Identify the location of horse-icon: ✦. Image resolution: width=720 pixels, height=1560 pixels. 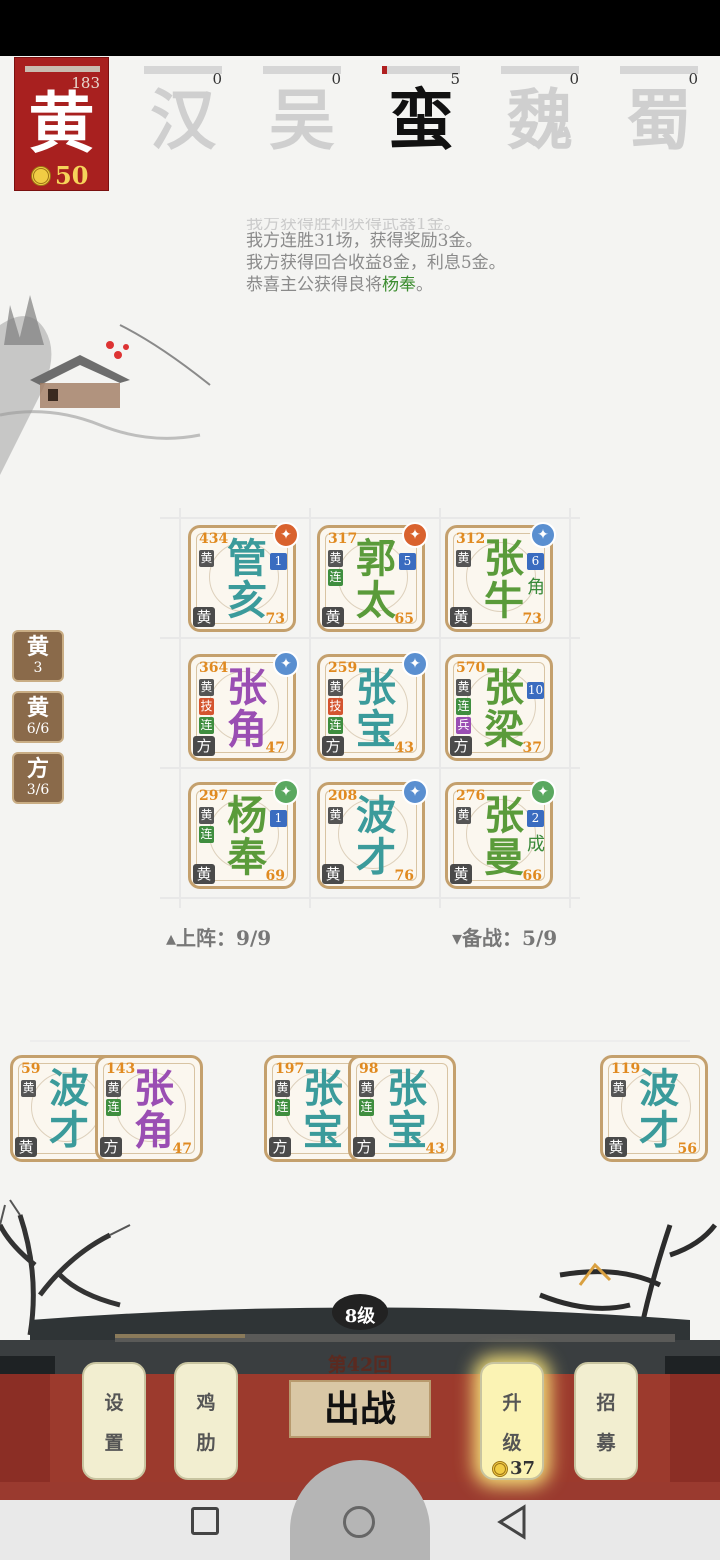
(415, 535).